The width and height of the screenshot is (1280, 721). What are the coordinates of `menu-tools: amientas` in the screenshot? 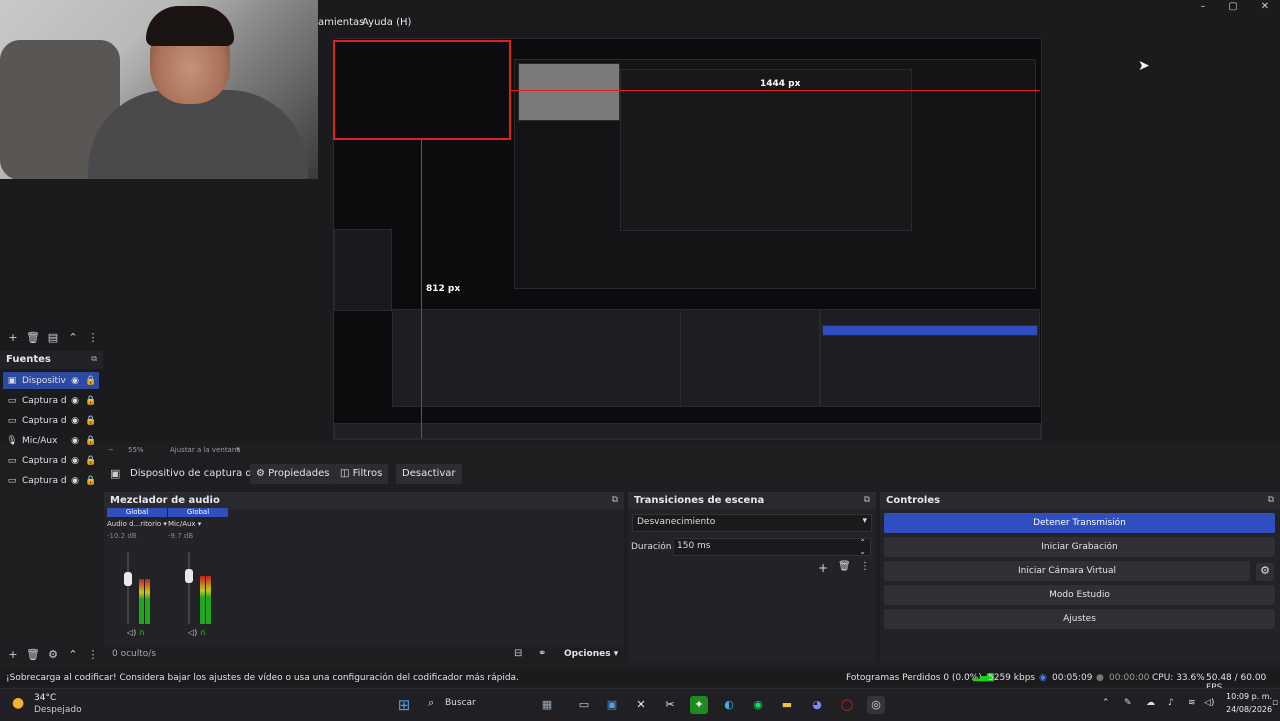 It's located at (341, 22).